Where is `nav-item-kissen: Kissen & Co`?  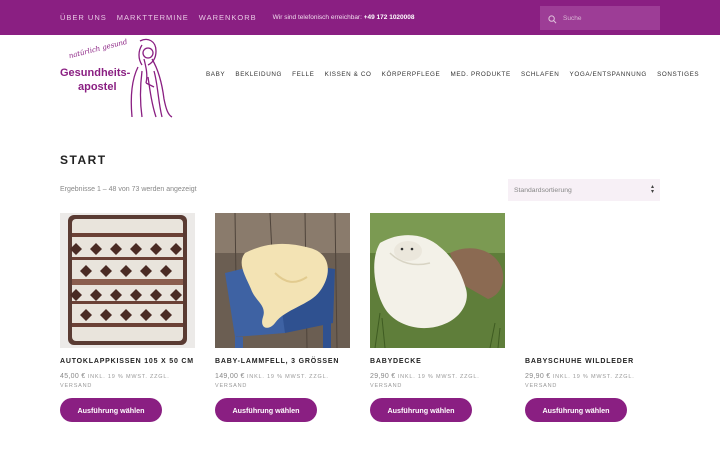
nav-item-kissen: Kissen & Co is located at coordinates (348, 74).